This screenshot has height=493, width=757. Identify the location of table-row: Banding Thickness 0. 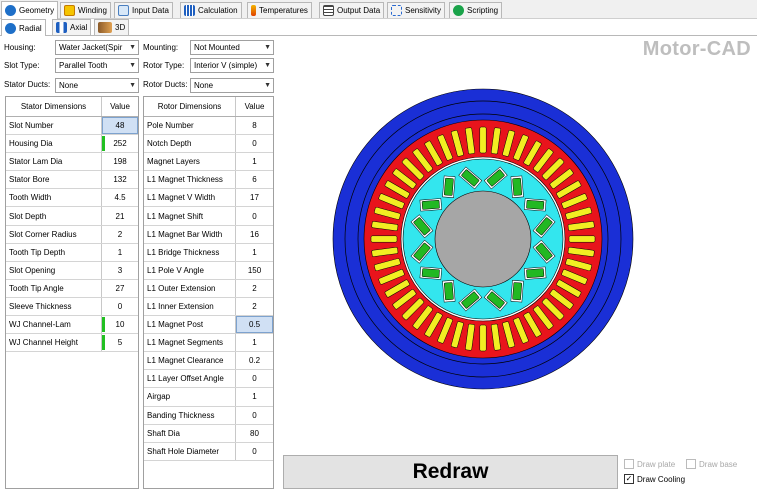
(208, 415).